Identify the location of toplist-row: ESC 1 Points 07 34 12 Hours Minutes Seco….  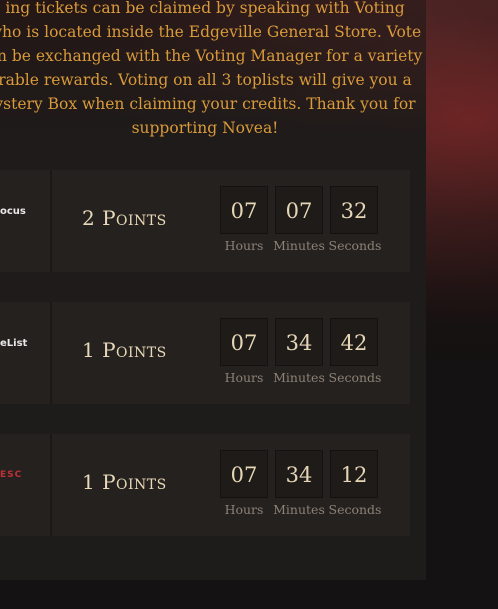
(205, 485).